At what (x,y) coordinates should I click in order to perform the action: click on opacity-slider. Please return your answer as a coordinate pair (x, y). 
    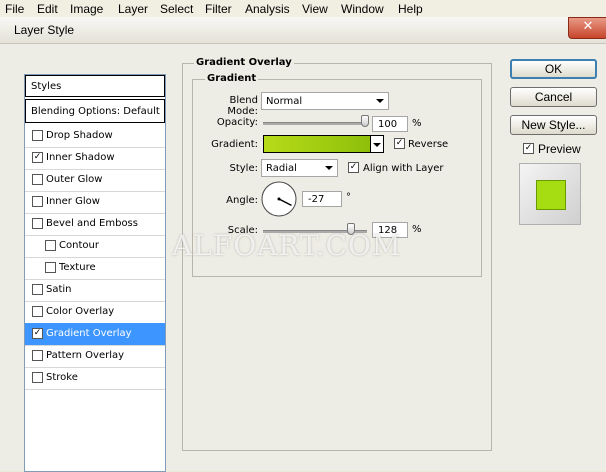
    Looking at the image, I should click on (315, 123).